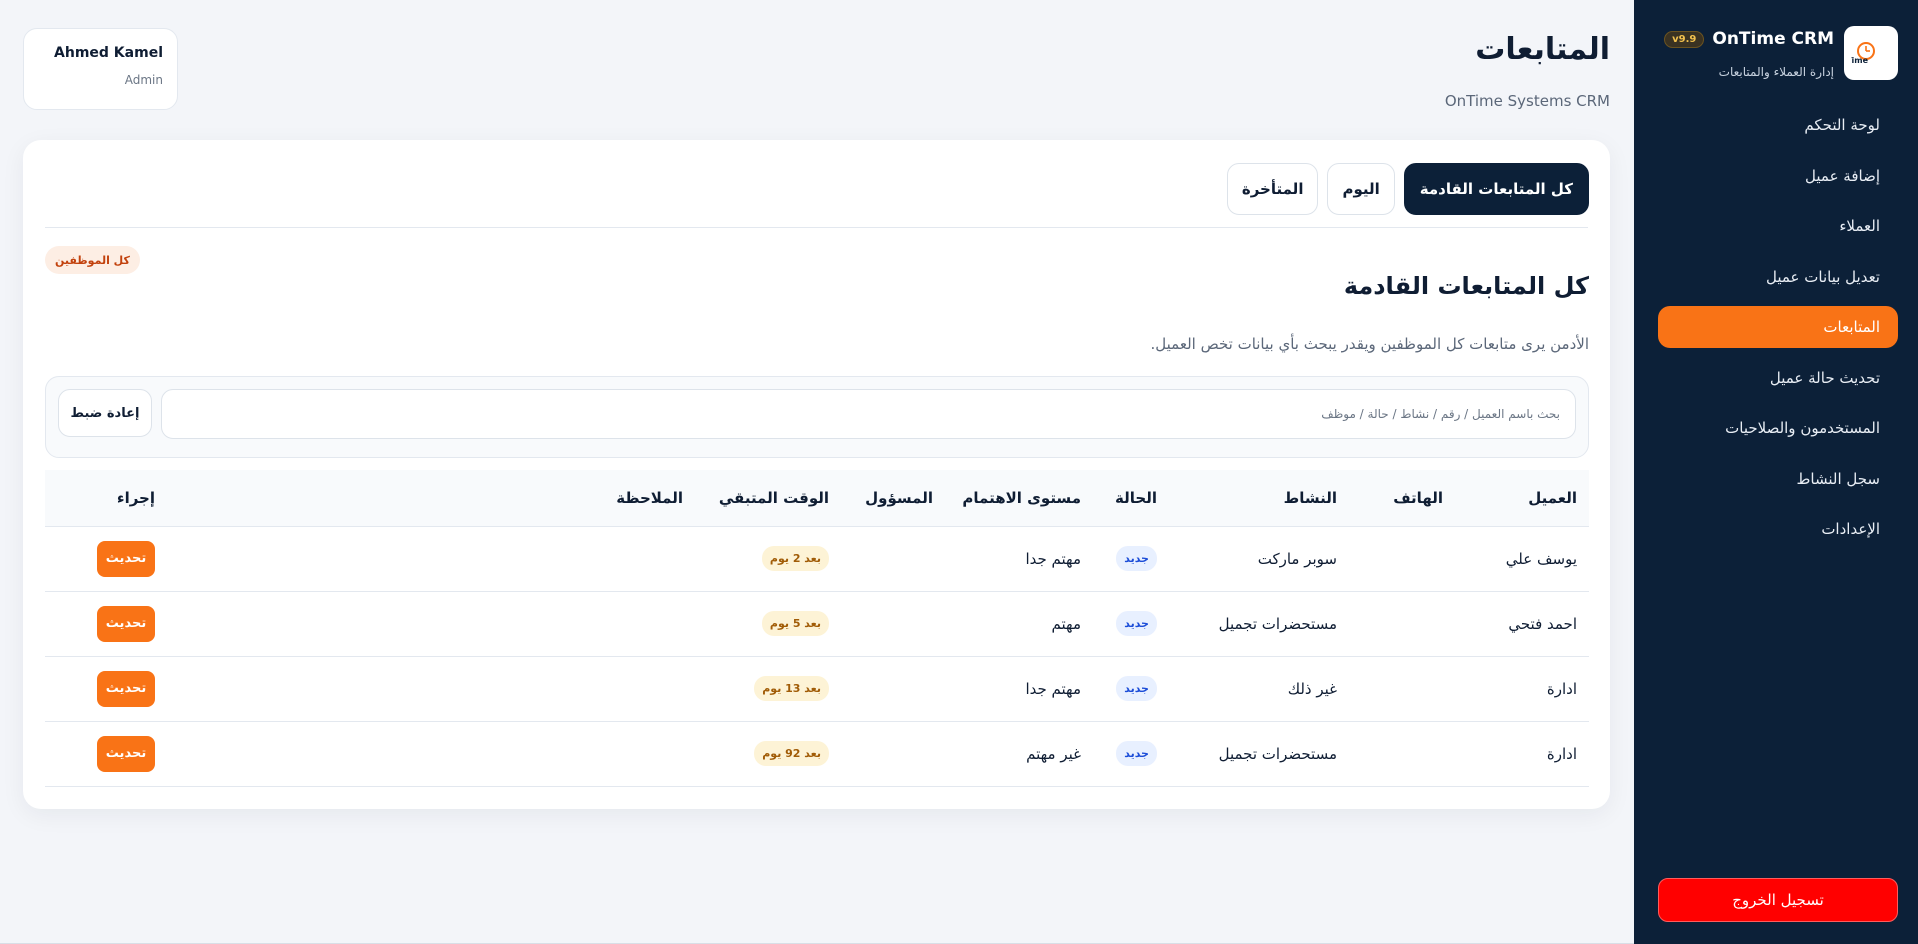  Describe the element at coordinates (1778, 479) in the screenshot. I see `sidebar-item-activity-log: سجل النشاط` at that location.